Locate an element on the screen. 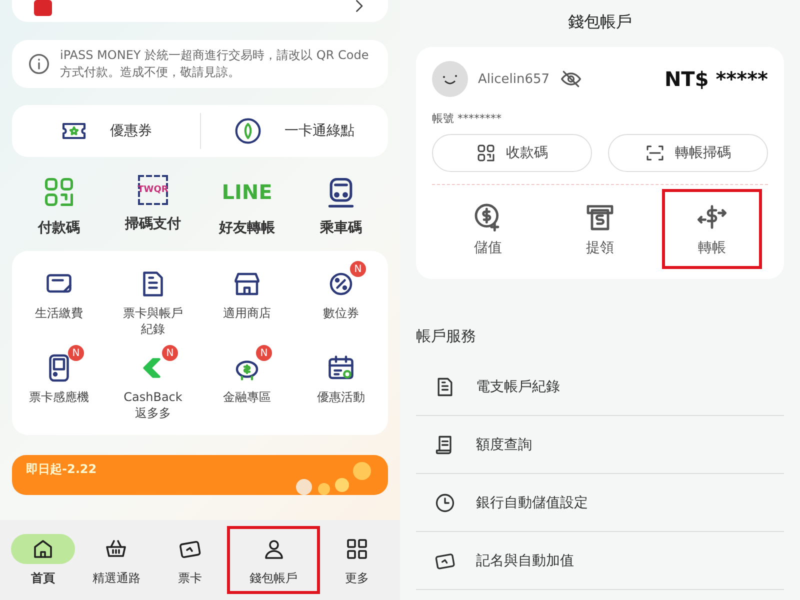 The width and height of the screenshot is (800, 600). eye-off-icon is located at coordinates (571, 79).